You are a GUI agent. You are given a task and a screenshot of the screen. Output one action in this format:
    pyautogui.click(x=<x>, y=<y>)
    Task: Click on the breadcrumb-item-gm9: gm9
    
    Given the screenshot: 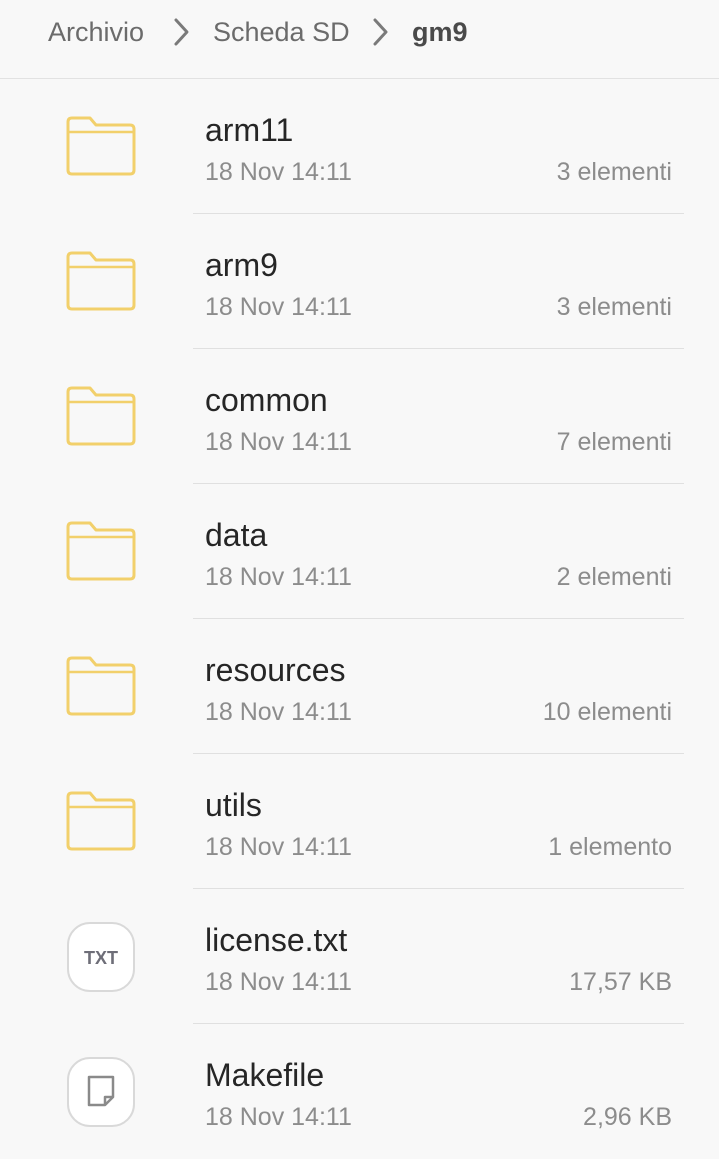 What is the action you would take?
    pyautogui.click(x=440, y=32)
    